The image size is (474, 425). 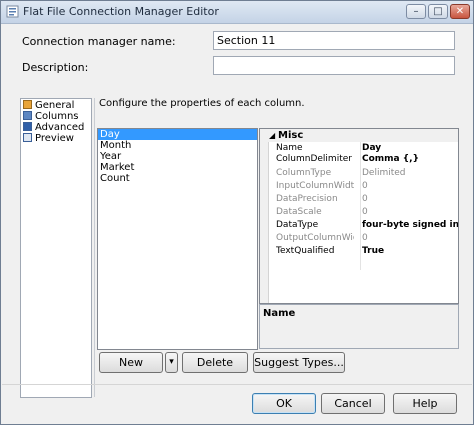 What do you see at coordinates (27, 104) in the screenshot?
I see `general-icon` at bounding box center [27, 104].